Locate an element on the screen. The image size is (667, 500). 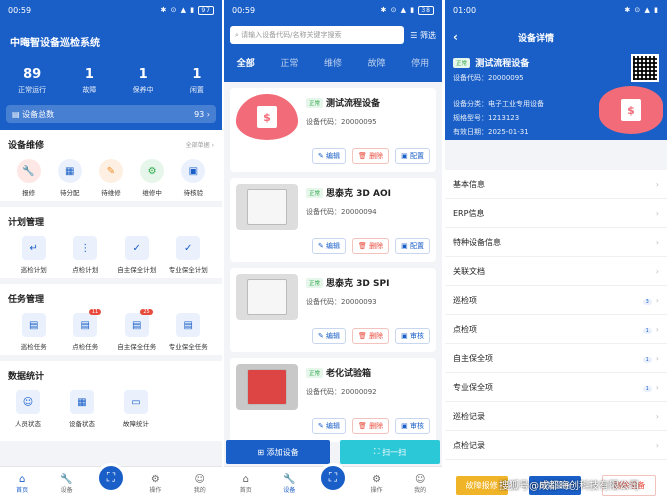
tab-disabled: 停用 is located at coordinates (420, 62).